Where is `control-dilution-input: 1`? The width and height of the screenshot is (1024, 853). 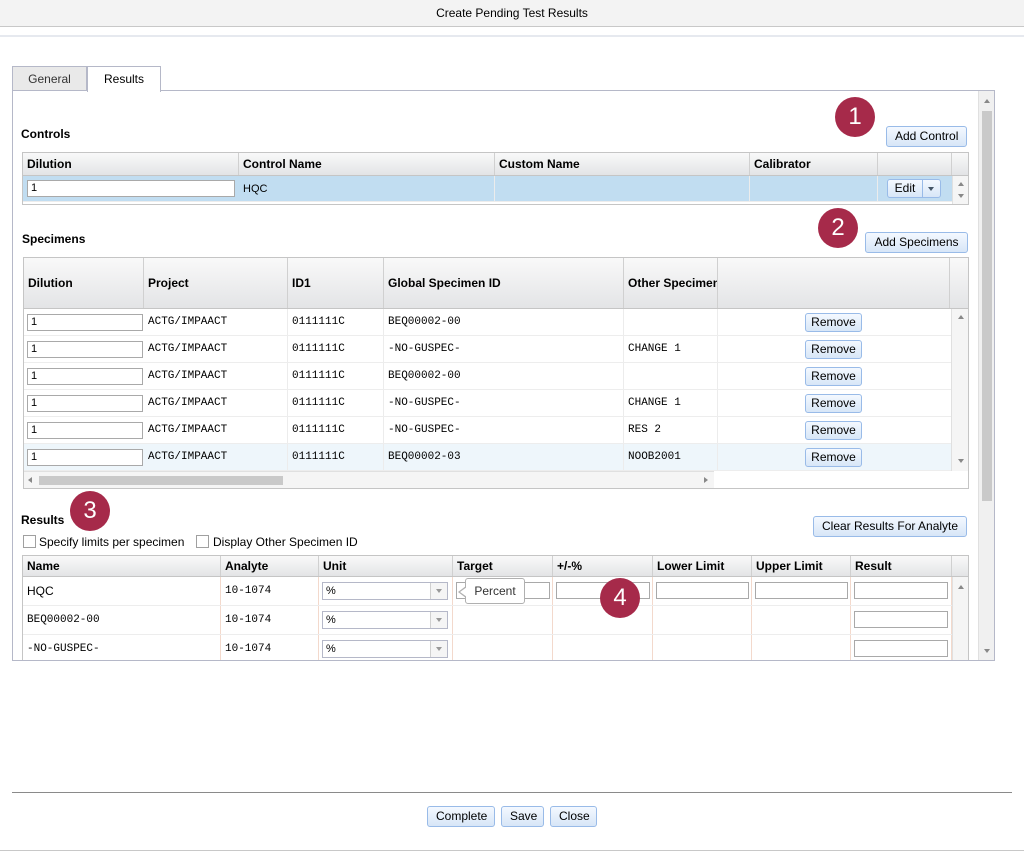
control-dilution-input: 1 is located at coordinates (131, 188).